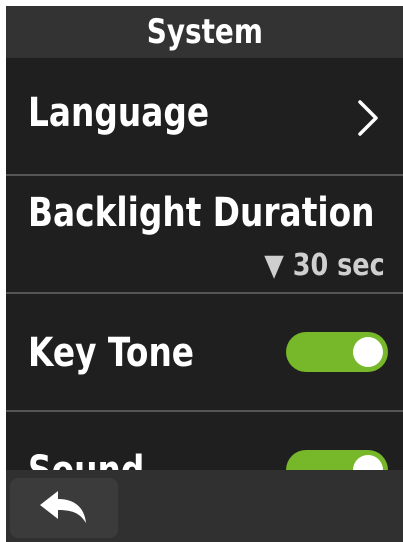  What do you see at coordinates (111, 353) in the screenshot?
I see `key-tone-label: Key Tone` at bounding box center [111, 353].